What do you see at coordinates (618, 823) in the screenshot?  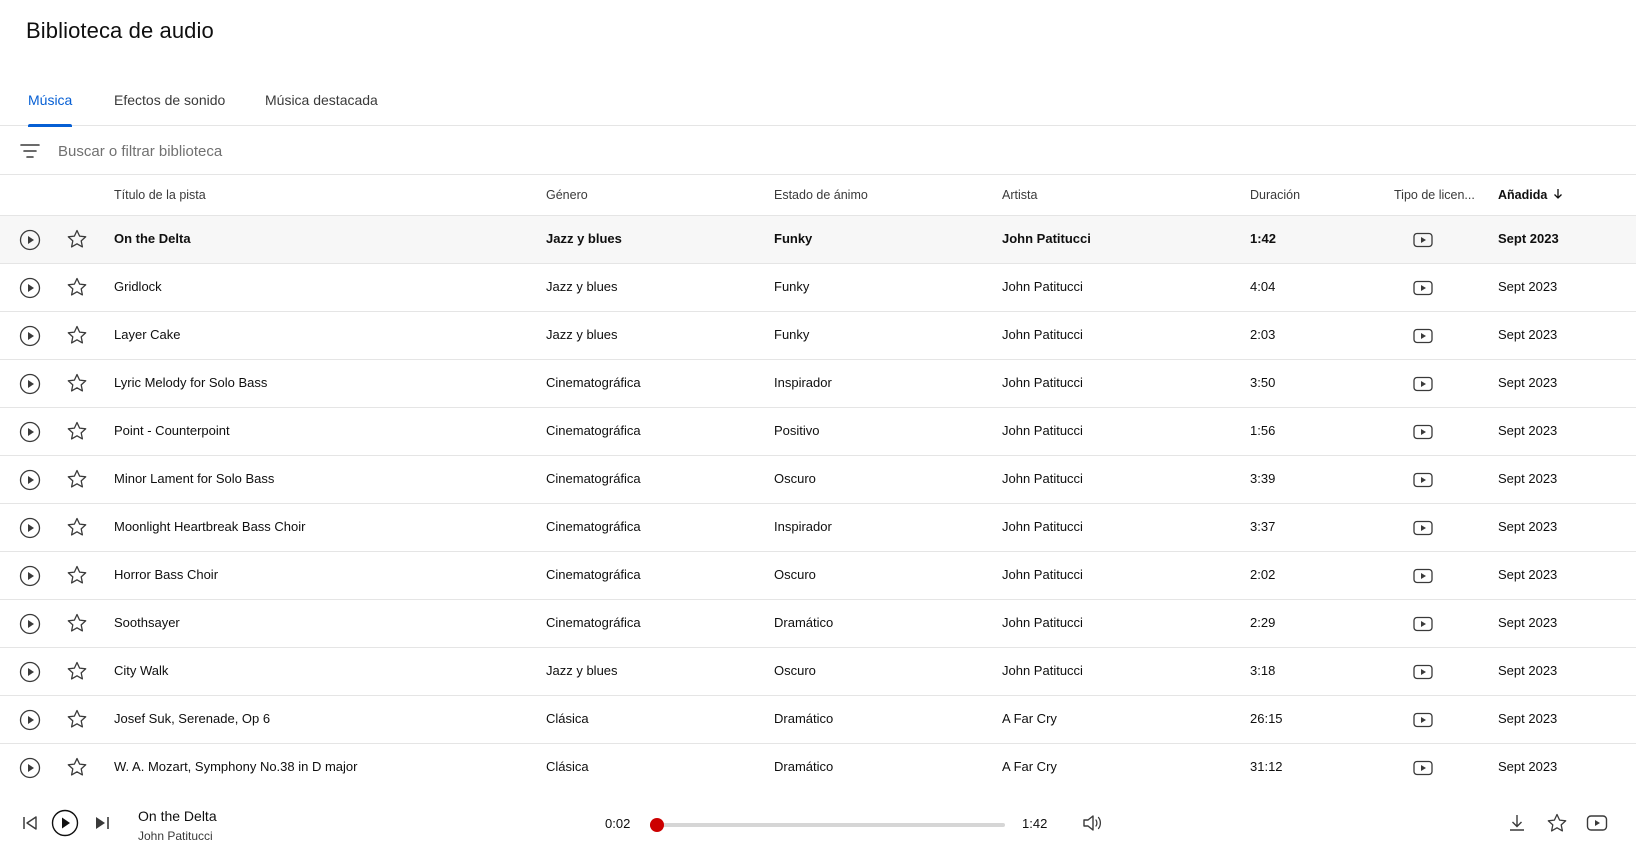 I see `current-time: 0:02` at bounding box center [618, 823].